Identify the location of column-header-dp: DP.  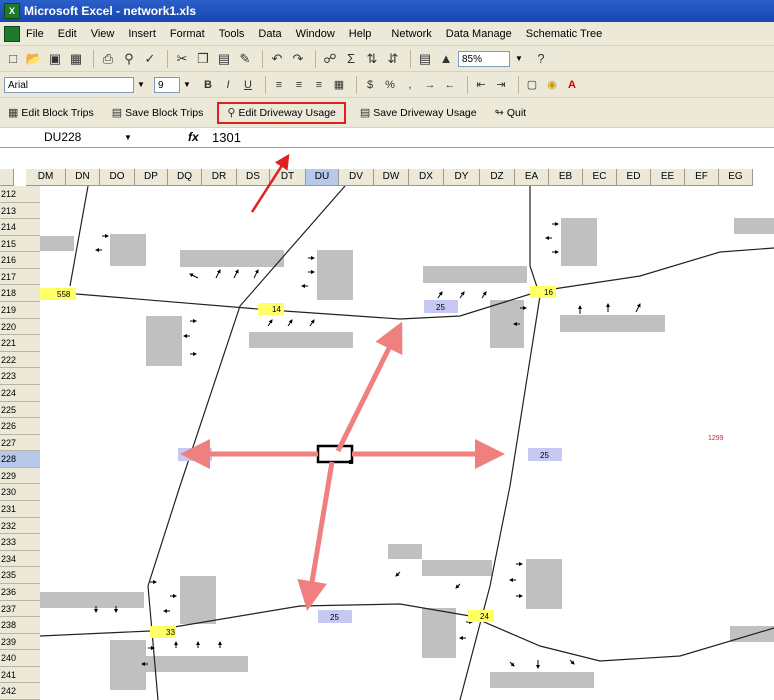
(151, 177).